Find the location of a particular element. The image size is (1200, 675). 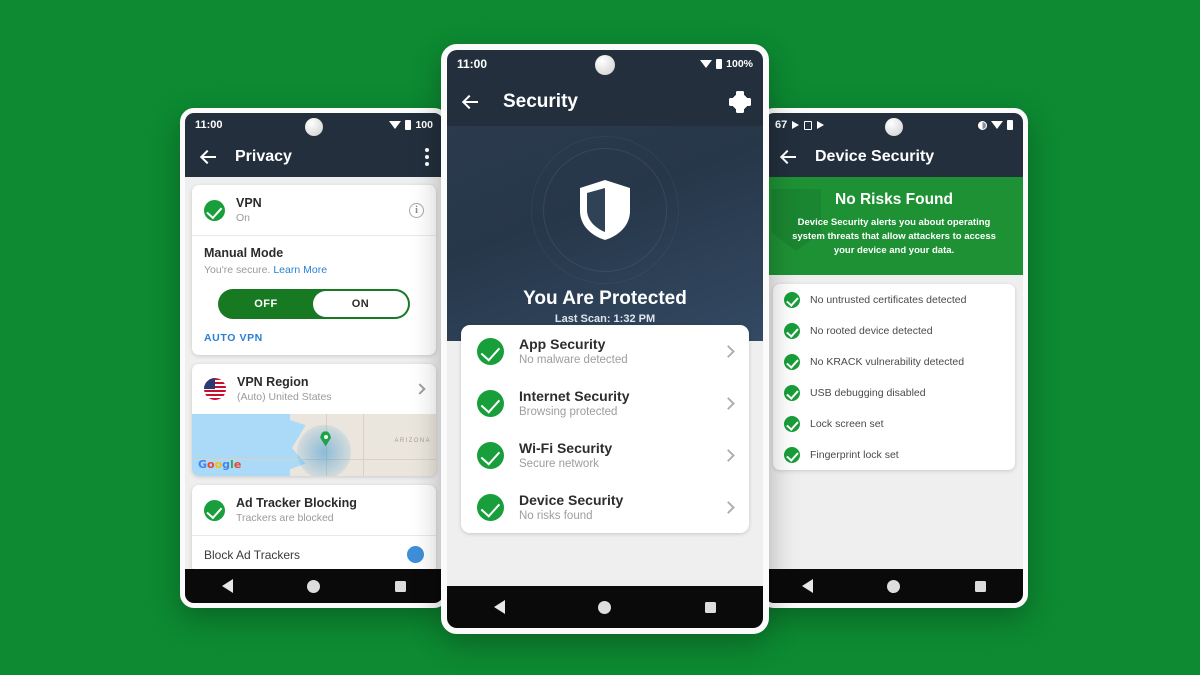

manual-mode-desc: You're secure. is located at coordinates (237, 270).